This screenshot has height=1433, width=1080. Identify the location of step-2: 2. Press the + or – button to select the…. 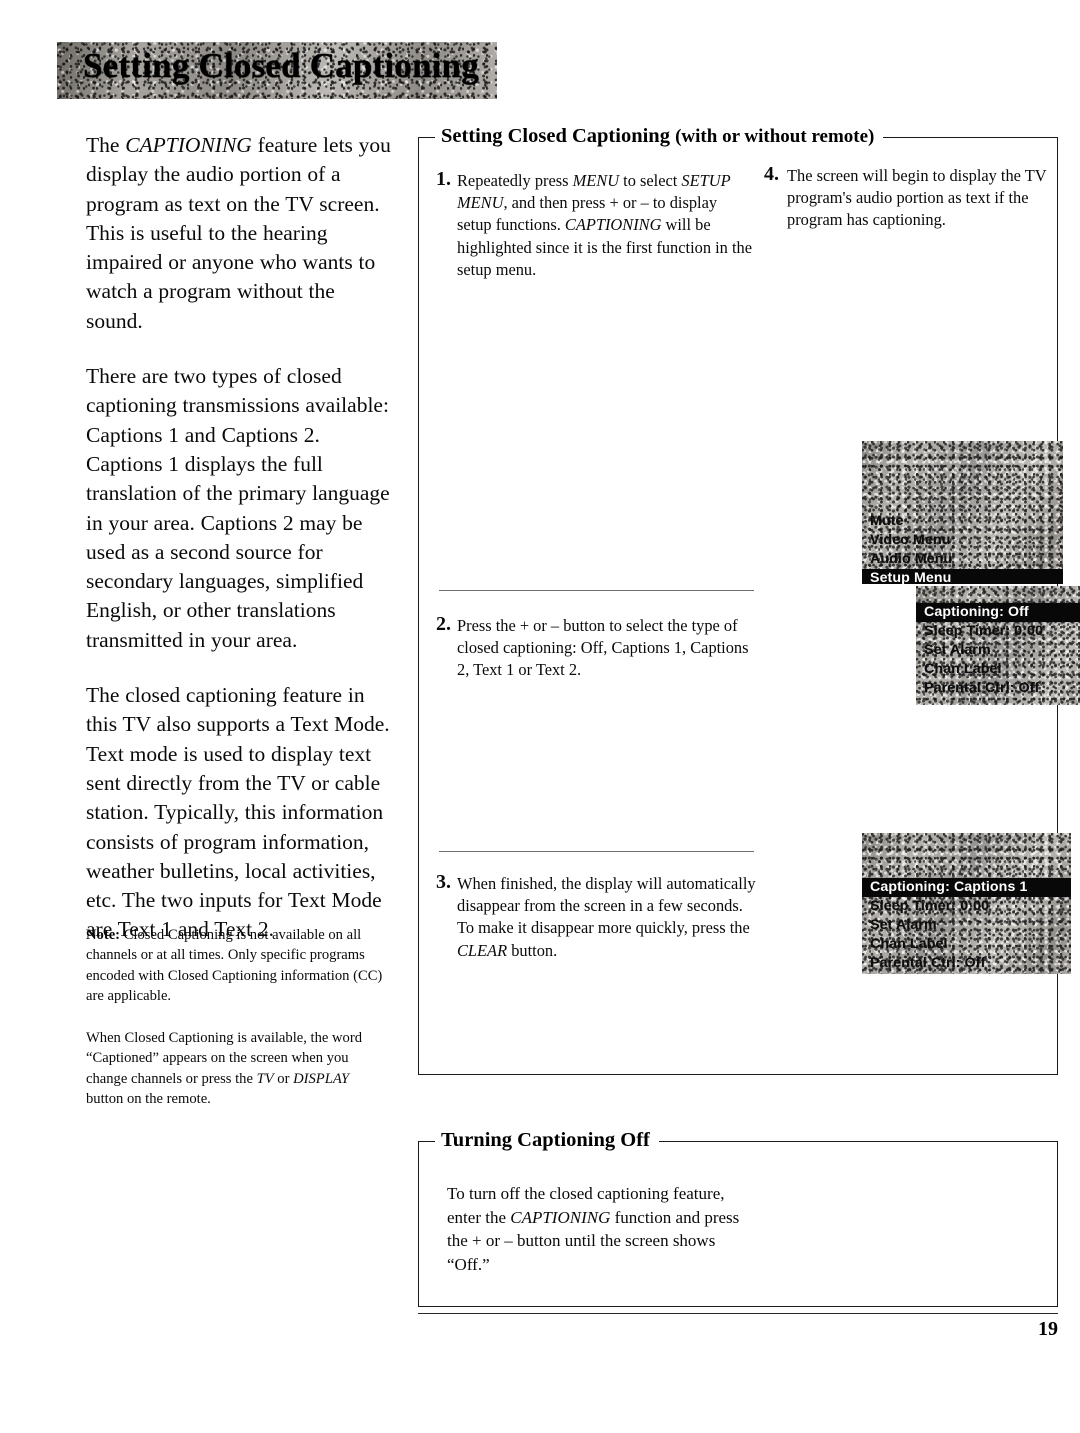
(596, 647).